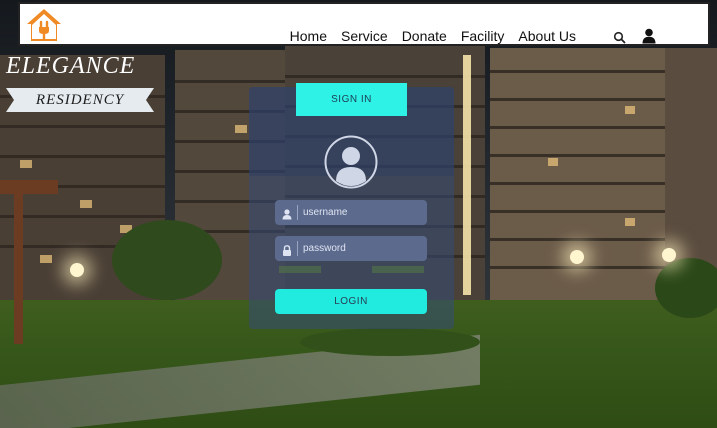  Describe the element at coordinates (390, 342) in the screenshot. I see `hedge` at that location.